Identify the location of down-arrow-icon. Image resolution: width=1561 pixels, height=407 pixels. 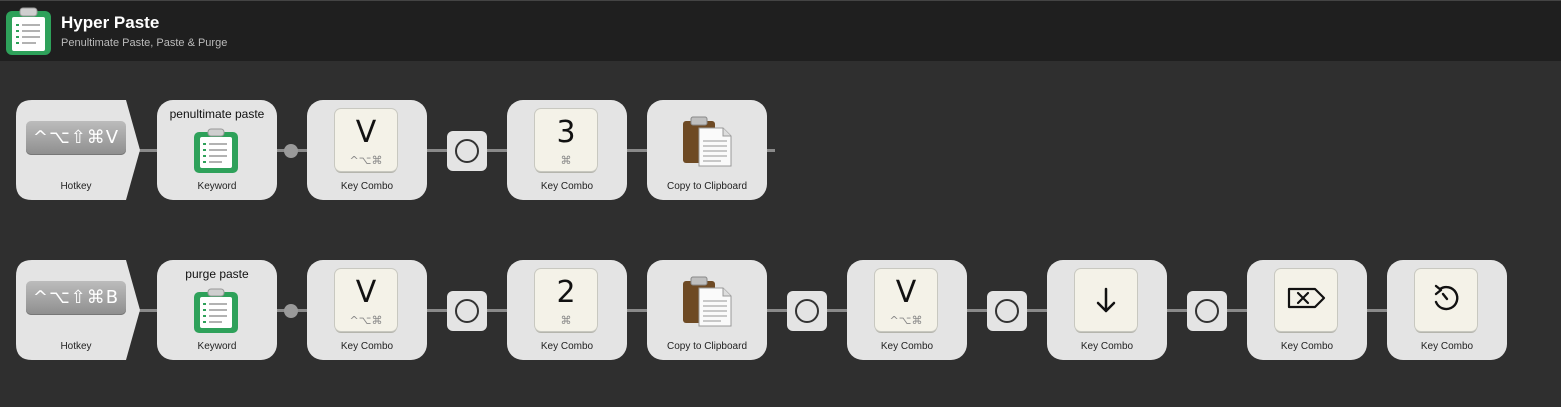
(1106, 300).